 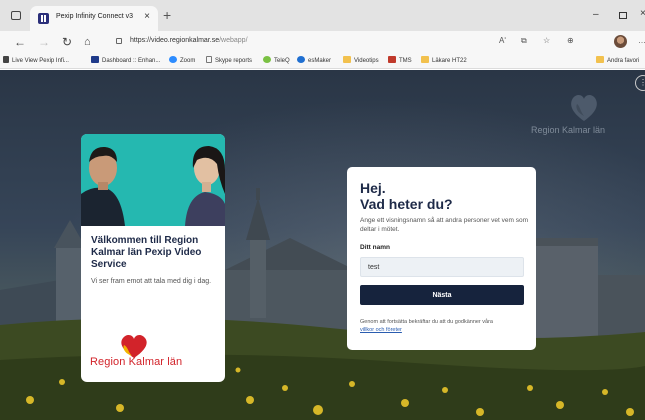 What do you see at coordinates (67, 42) in the screenshot?
I see `refresh-icon: ↻` at bounding box center [67, 42].